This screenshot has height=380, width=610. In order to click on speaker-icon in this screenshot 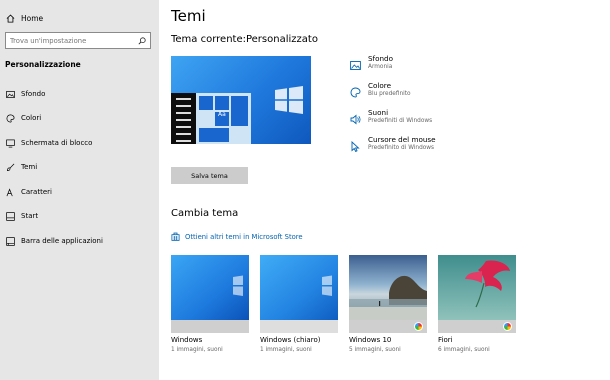, I will do `click(355, 117)`.